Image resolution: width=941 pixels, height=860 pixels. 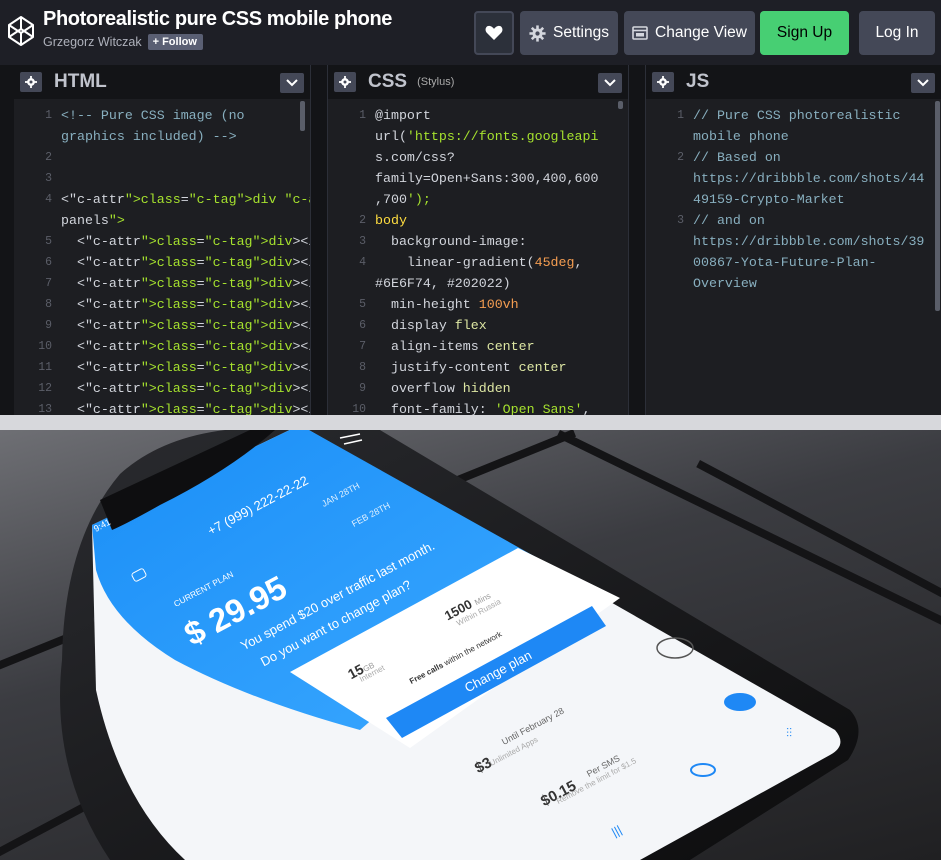 I want to click on follow-label: Follow, so click(x=179, y=42).